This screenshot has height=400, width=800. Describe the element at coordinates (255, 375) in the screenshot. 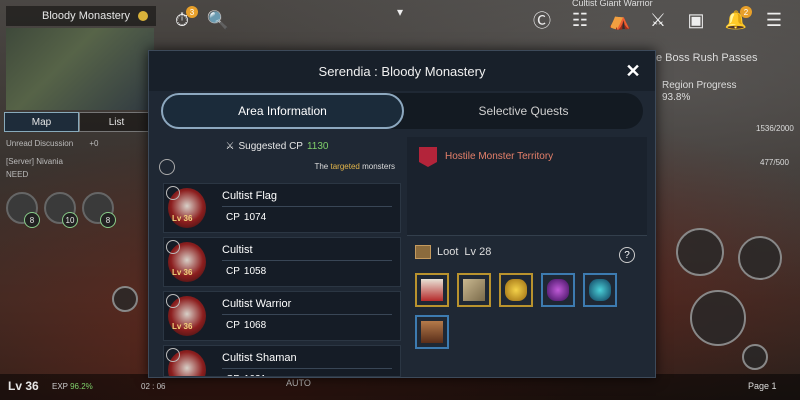

I see `cp-value: 1031` at that location.